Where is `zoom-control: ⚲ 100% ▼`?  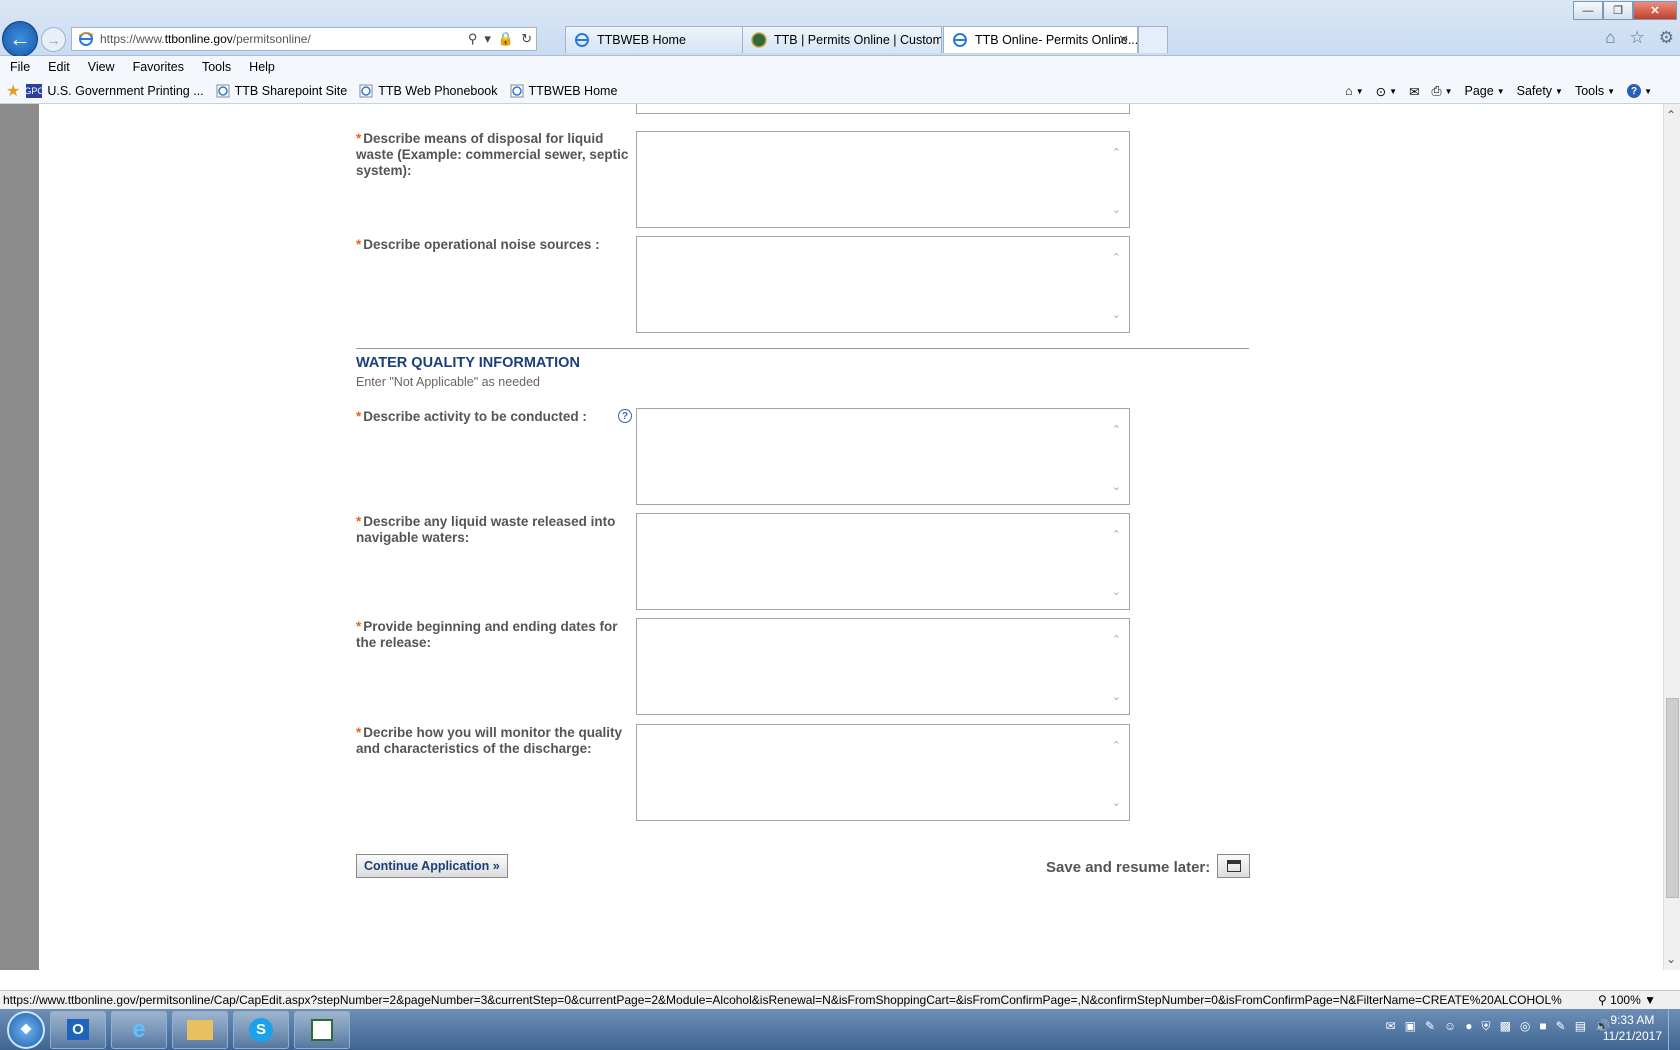 zoom-control: ⚲ 100% ▼ is located at coordinates (1627, 1000).